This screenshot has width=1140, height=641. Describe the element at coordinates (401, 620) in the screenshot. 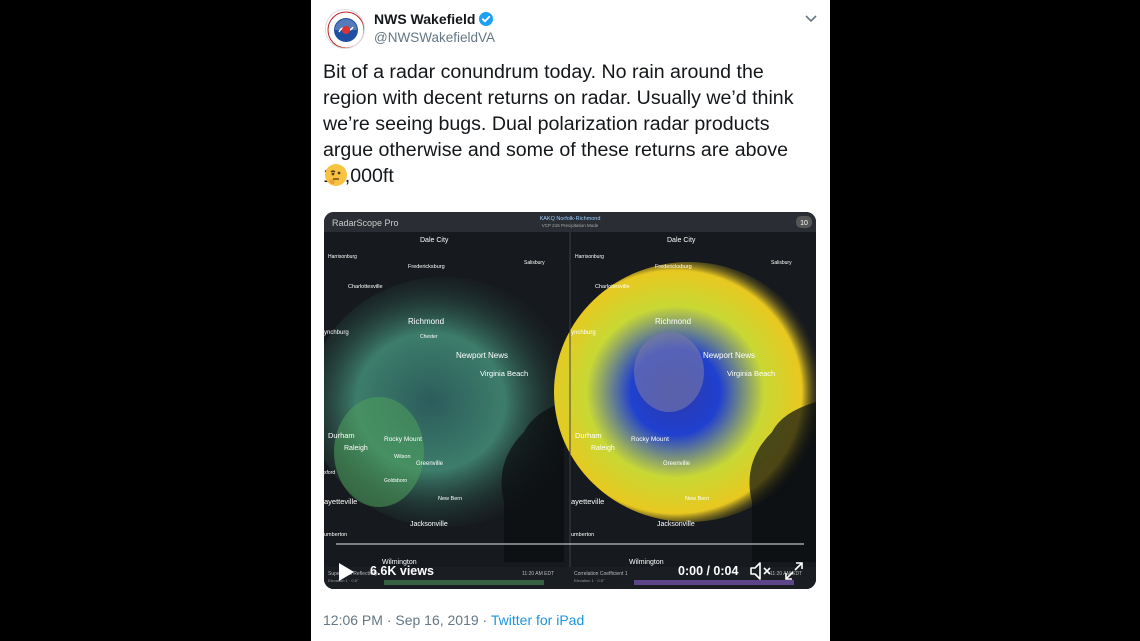

I see `tweet-timestamp: 12:06 PM · Sep 16, 2019` at that location.